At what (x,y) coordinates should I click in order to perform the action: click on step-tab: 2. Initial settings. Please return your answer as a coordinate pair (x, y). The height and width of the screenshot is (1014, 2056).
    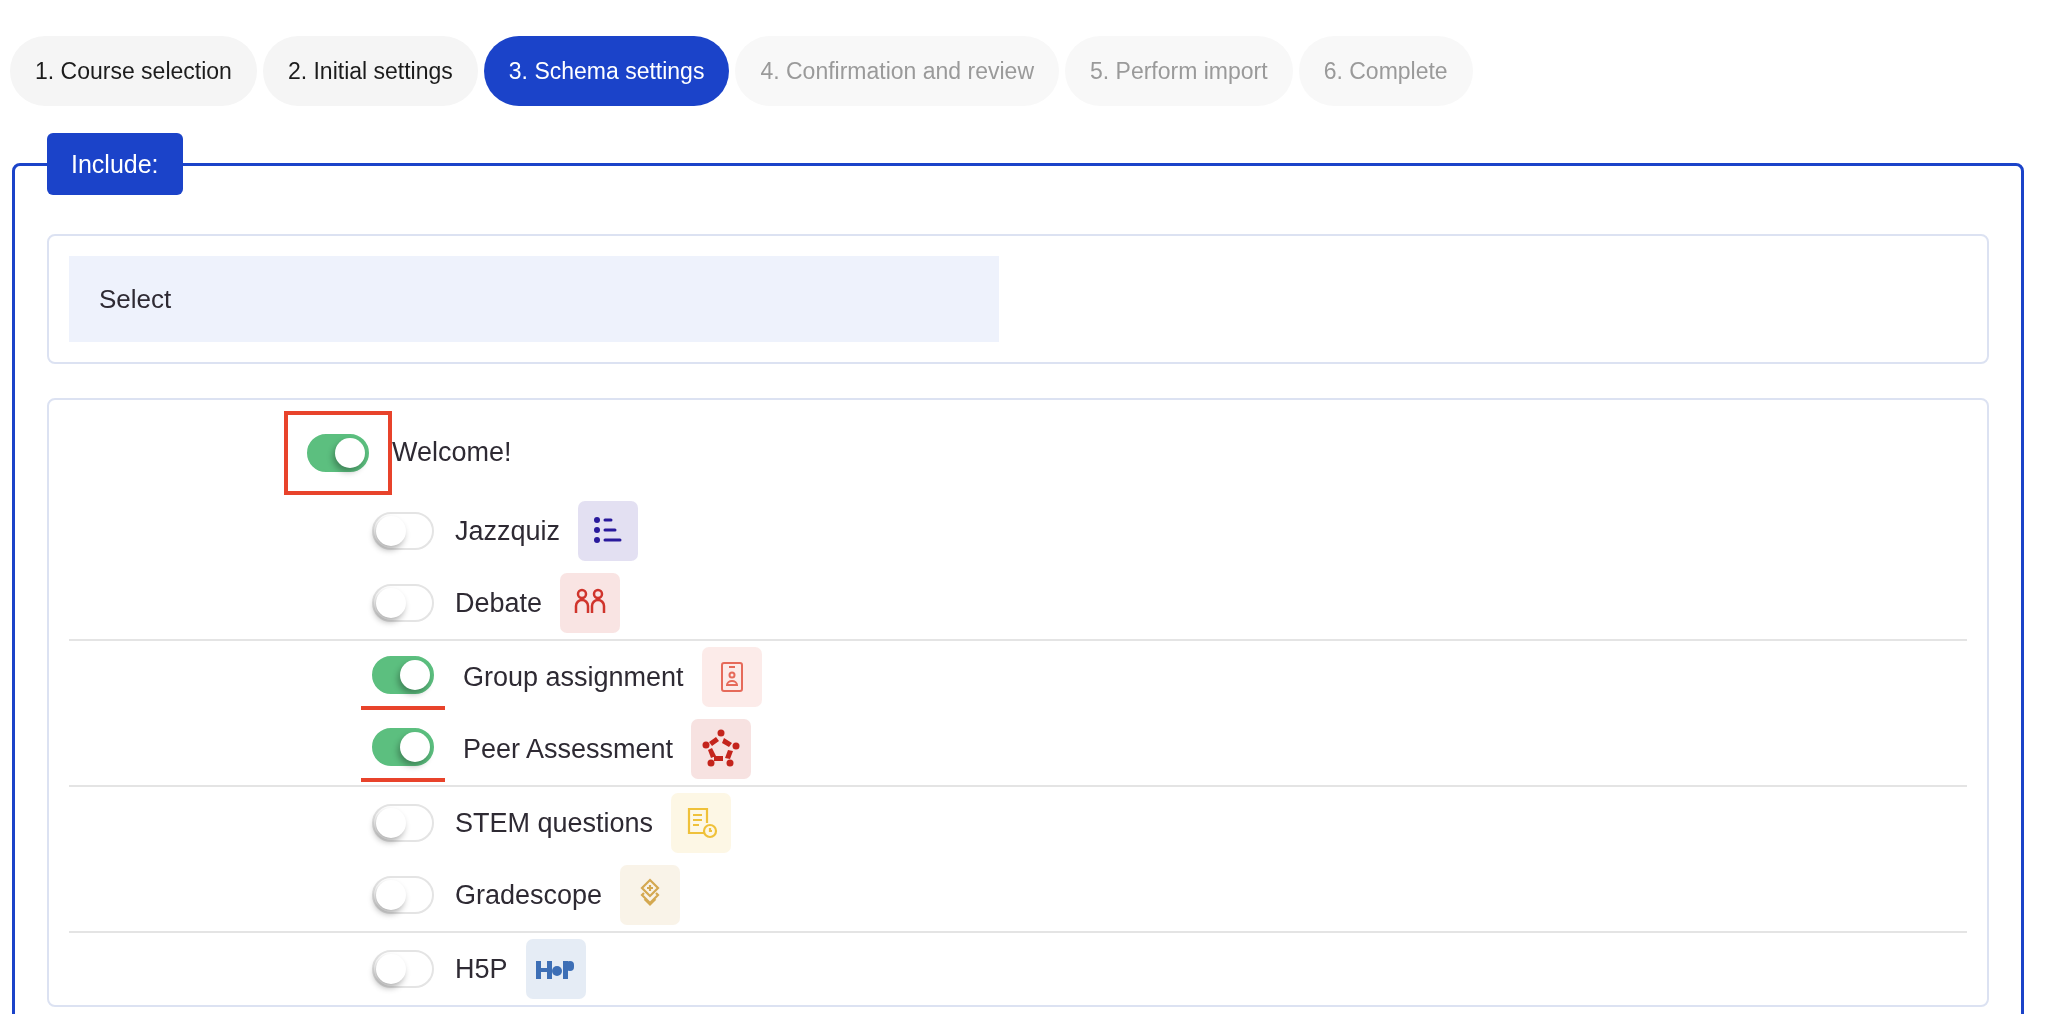
    Looking at the image, I should click on (370, 71).